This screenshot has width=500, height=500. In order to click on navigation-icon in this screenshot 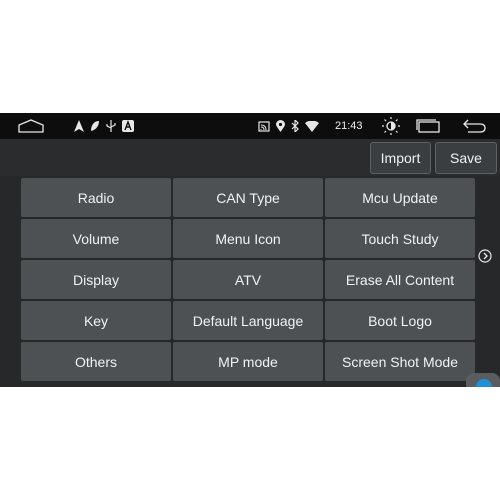, I will do `click(79, 126)`.